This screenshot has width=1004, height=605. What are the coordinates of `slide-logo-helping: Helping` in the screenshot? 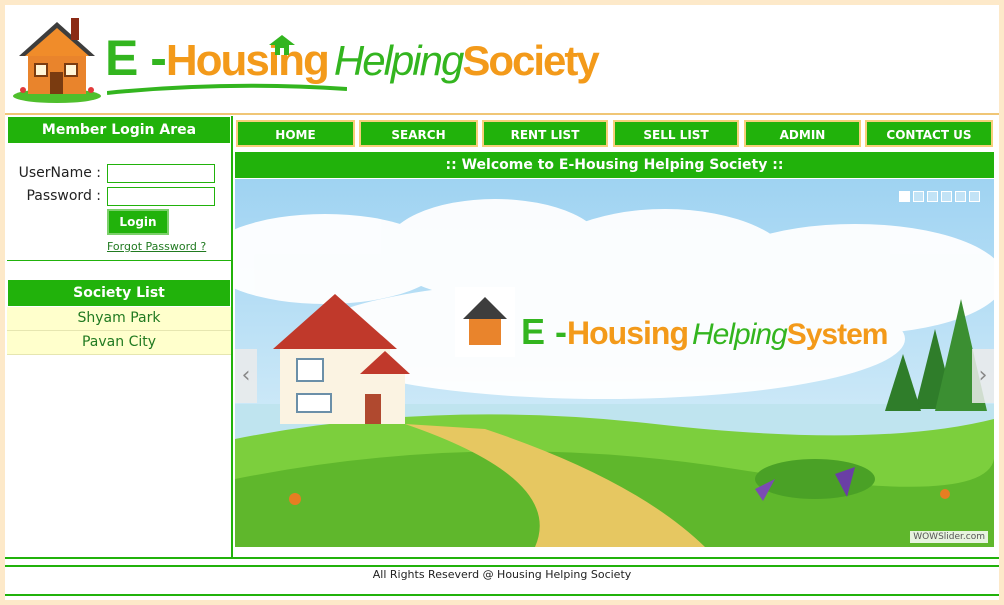 It's located at (740, 334).